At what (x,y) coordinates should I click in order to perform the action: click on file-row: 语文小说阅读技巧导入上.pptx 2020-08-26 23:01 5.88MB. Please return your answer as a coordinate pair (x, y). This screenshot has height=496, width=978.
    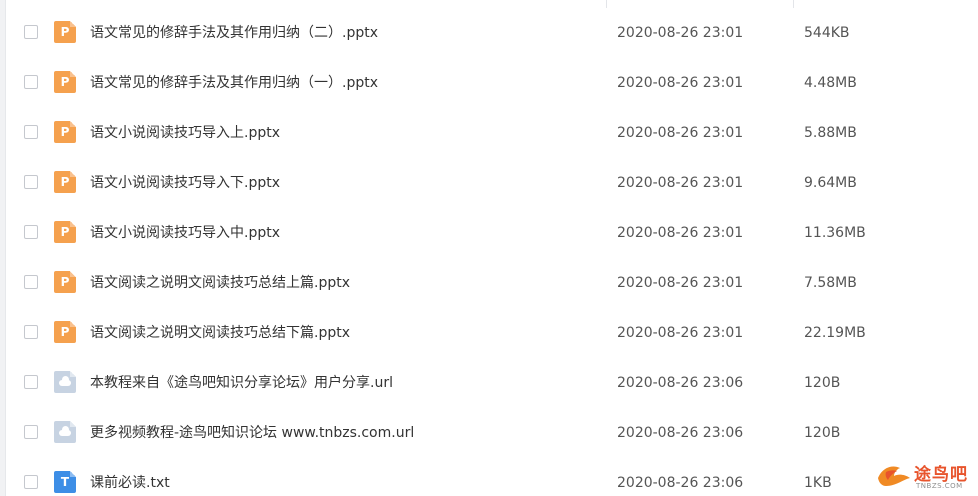
    Looking at the image, I should click on (492, 133).